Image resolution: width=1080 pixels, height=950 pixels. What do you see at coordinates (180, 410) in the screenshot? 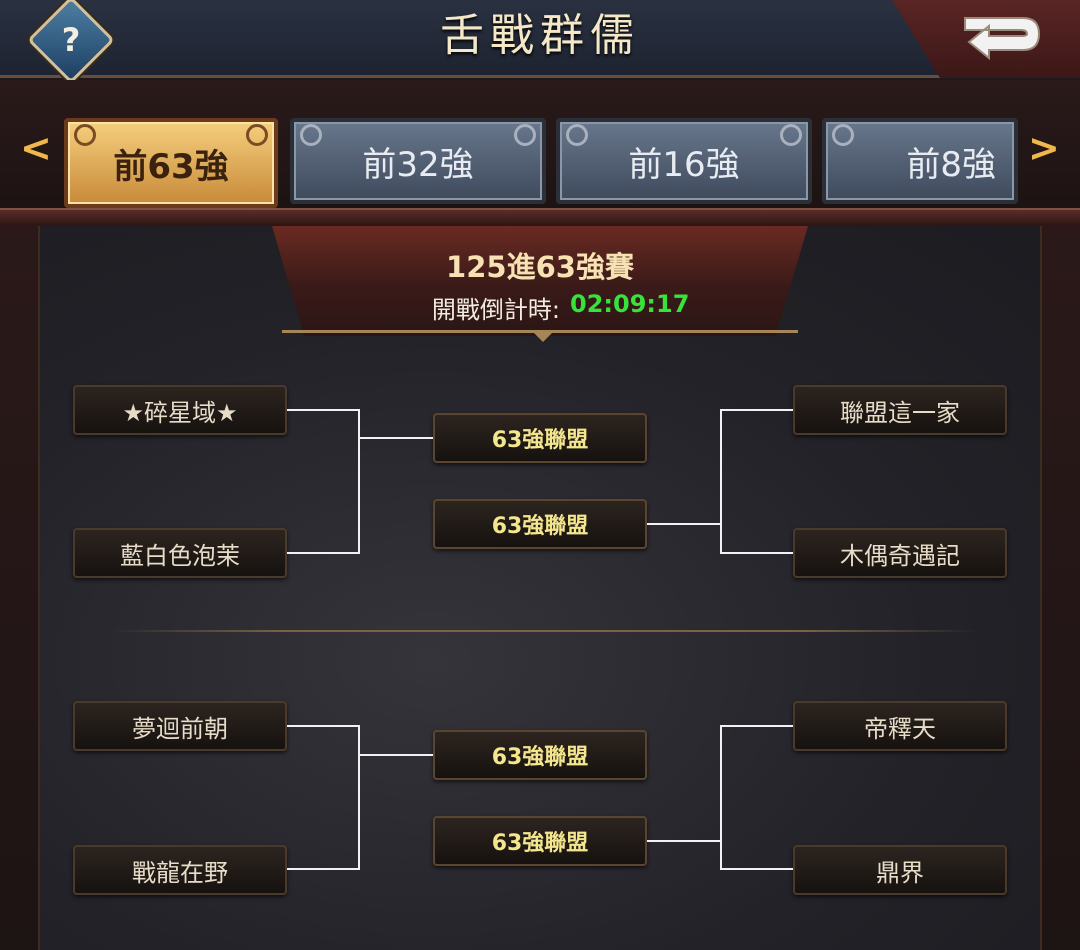
I see `team-box: ★碎星域★` at bounding box center [180, 410].